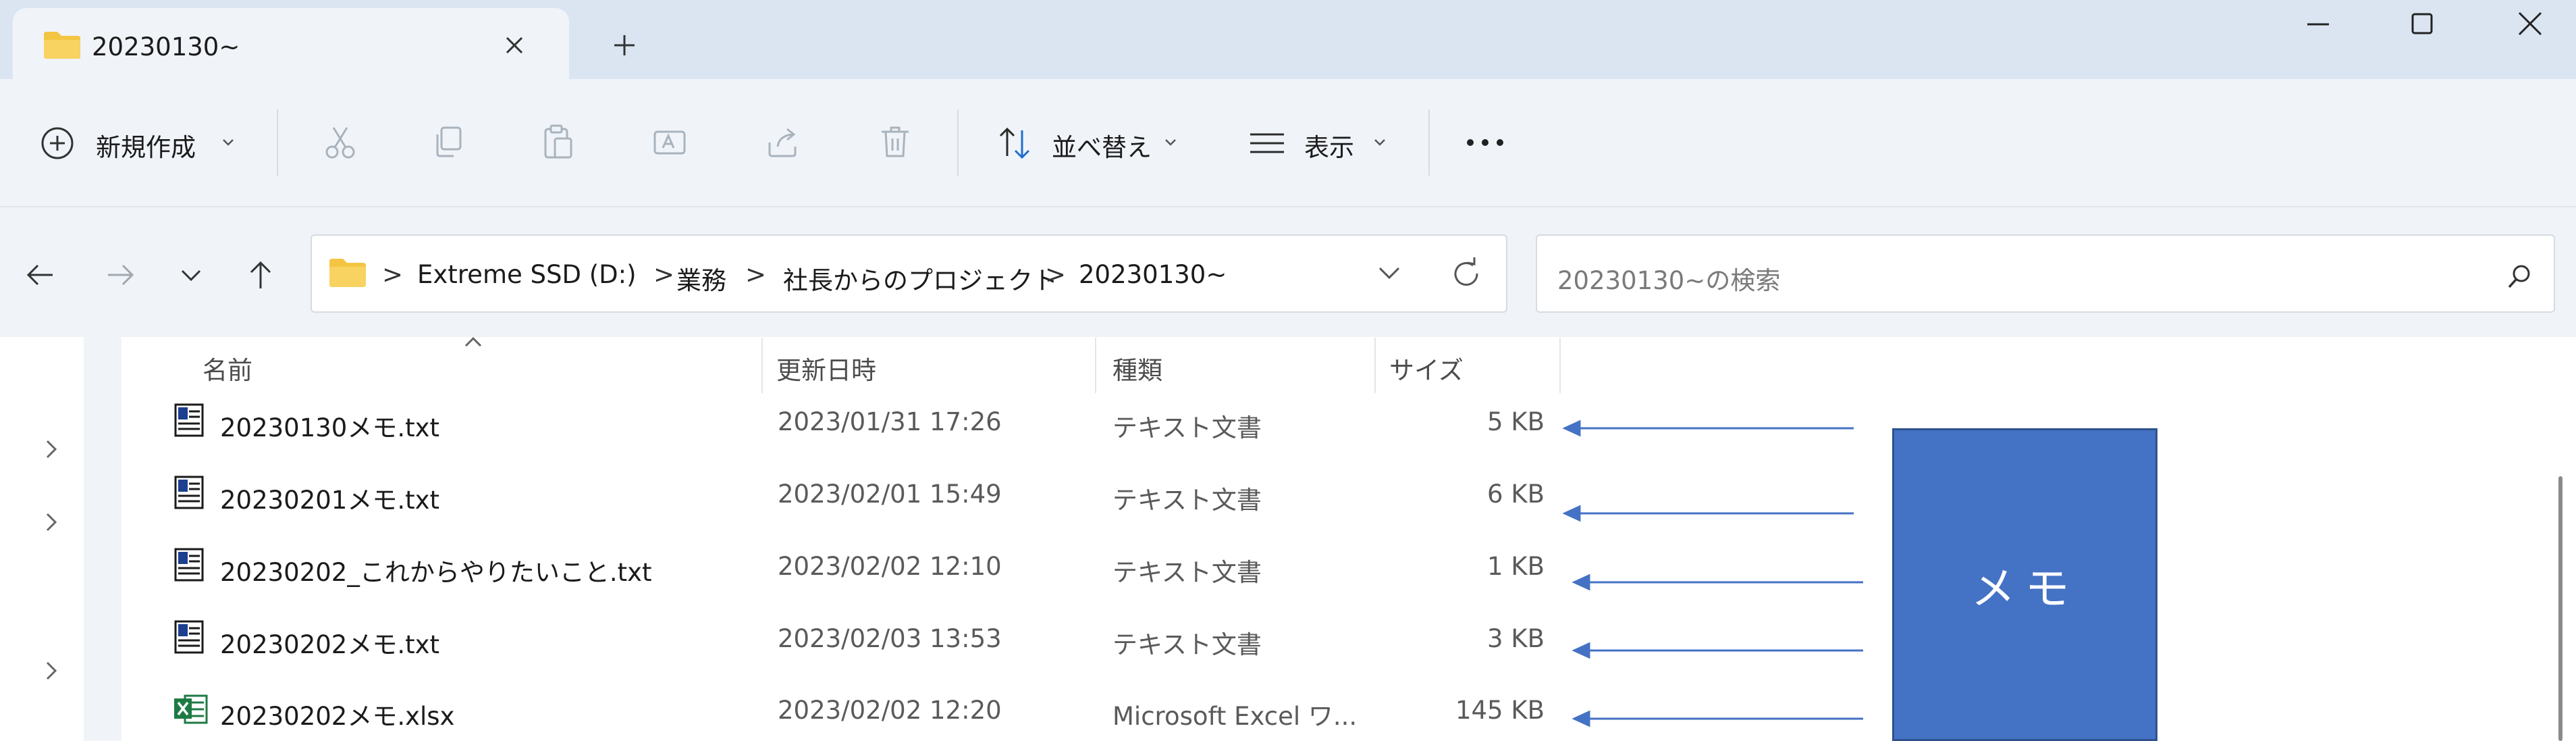 This screenshot has height=741, width=2576. Describe the element at coordinates (191, 709) in the screenshot. I see `excel-file-icon` at that location.